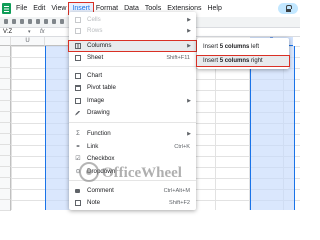 The image size is (320, 240). What do you see at coordinates (14, 21) in the screenshot?
I see `redo-icon` at bounding box center [14, 21].